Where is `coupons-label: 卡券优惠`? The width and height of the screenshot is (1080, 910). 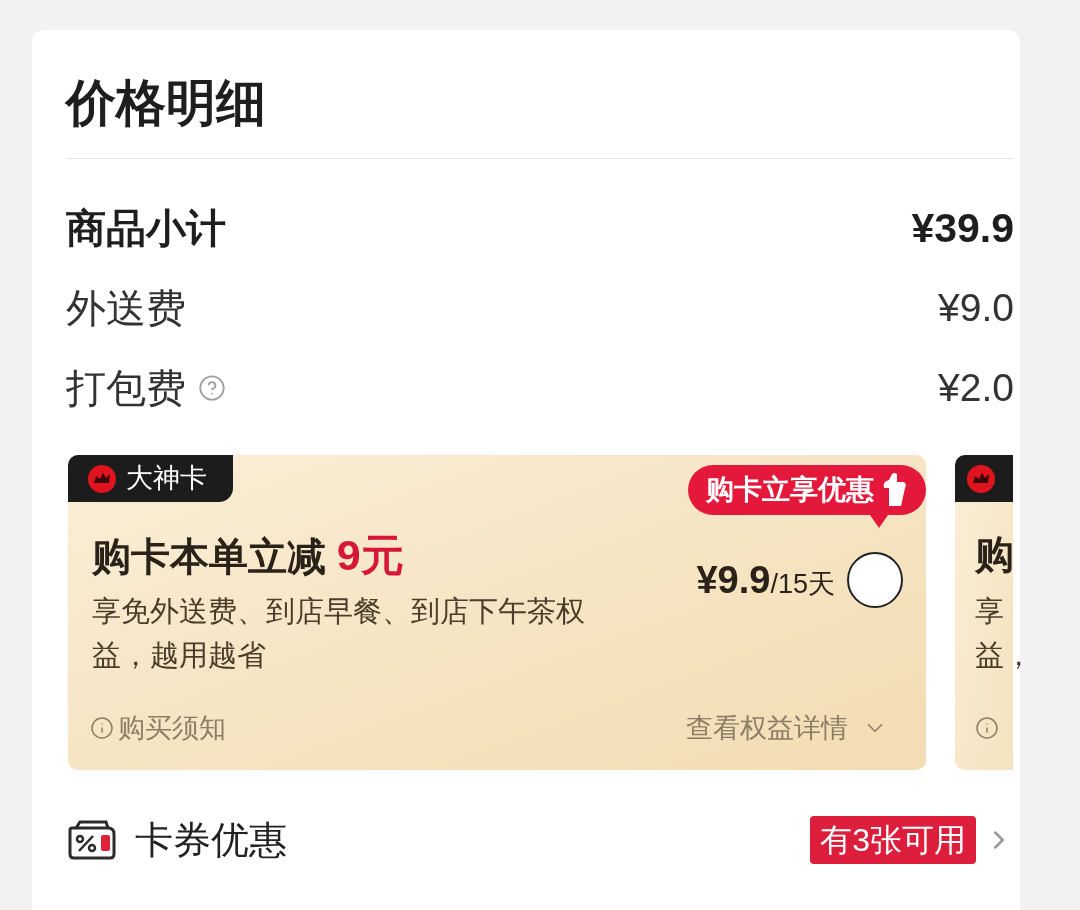
coupons-label: 卡券优惠 is located at coordinates (211, 840).